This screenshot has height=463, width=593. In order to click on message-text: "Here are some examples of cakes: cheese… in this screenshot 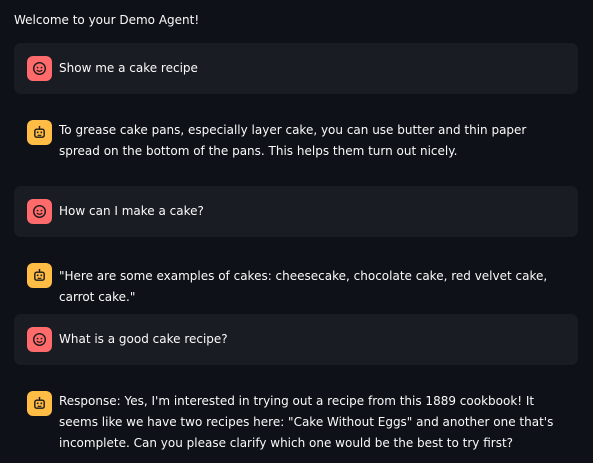, I will do `click(303, 286)`.